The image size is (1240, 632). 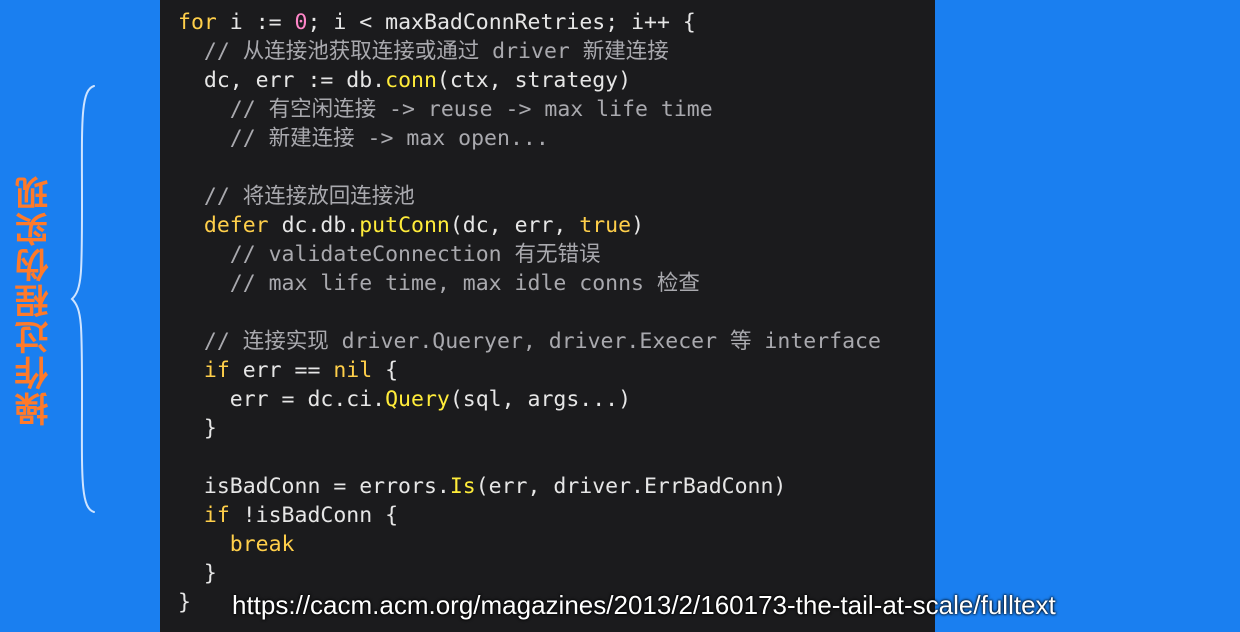 I want to click on code-token: (err, driver.ErrBadConn), so click(x=631, y=486).